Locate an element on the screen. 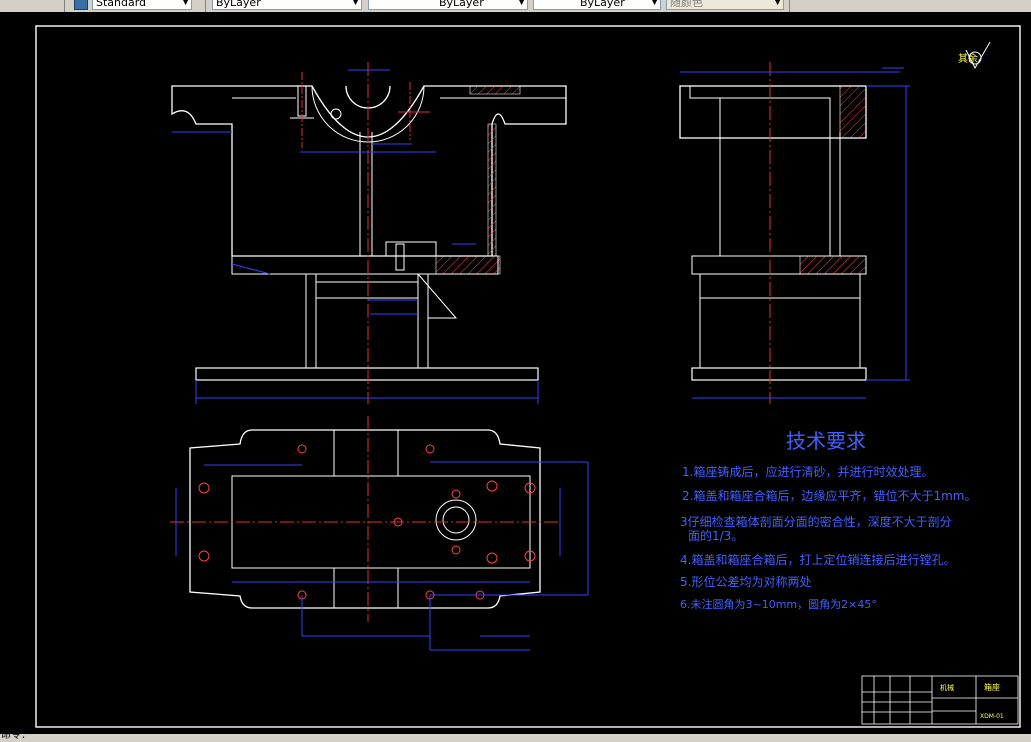 This screenshot has height=742, width=1031. linetype-dropdown: ByLayer ▼ is located at coordinates (597, 5).